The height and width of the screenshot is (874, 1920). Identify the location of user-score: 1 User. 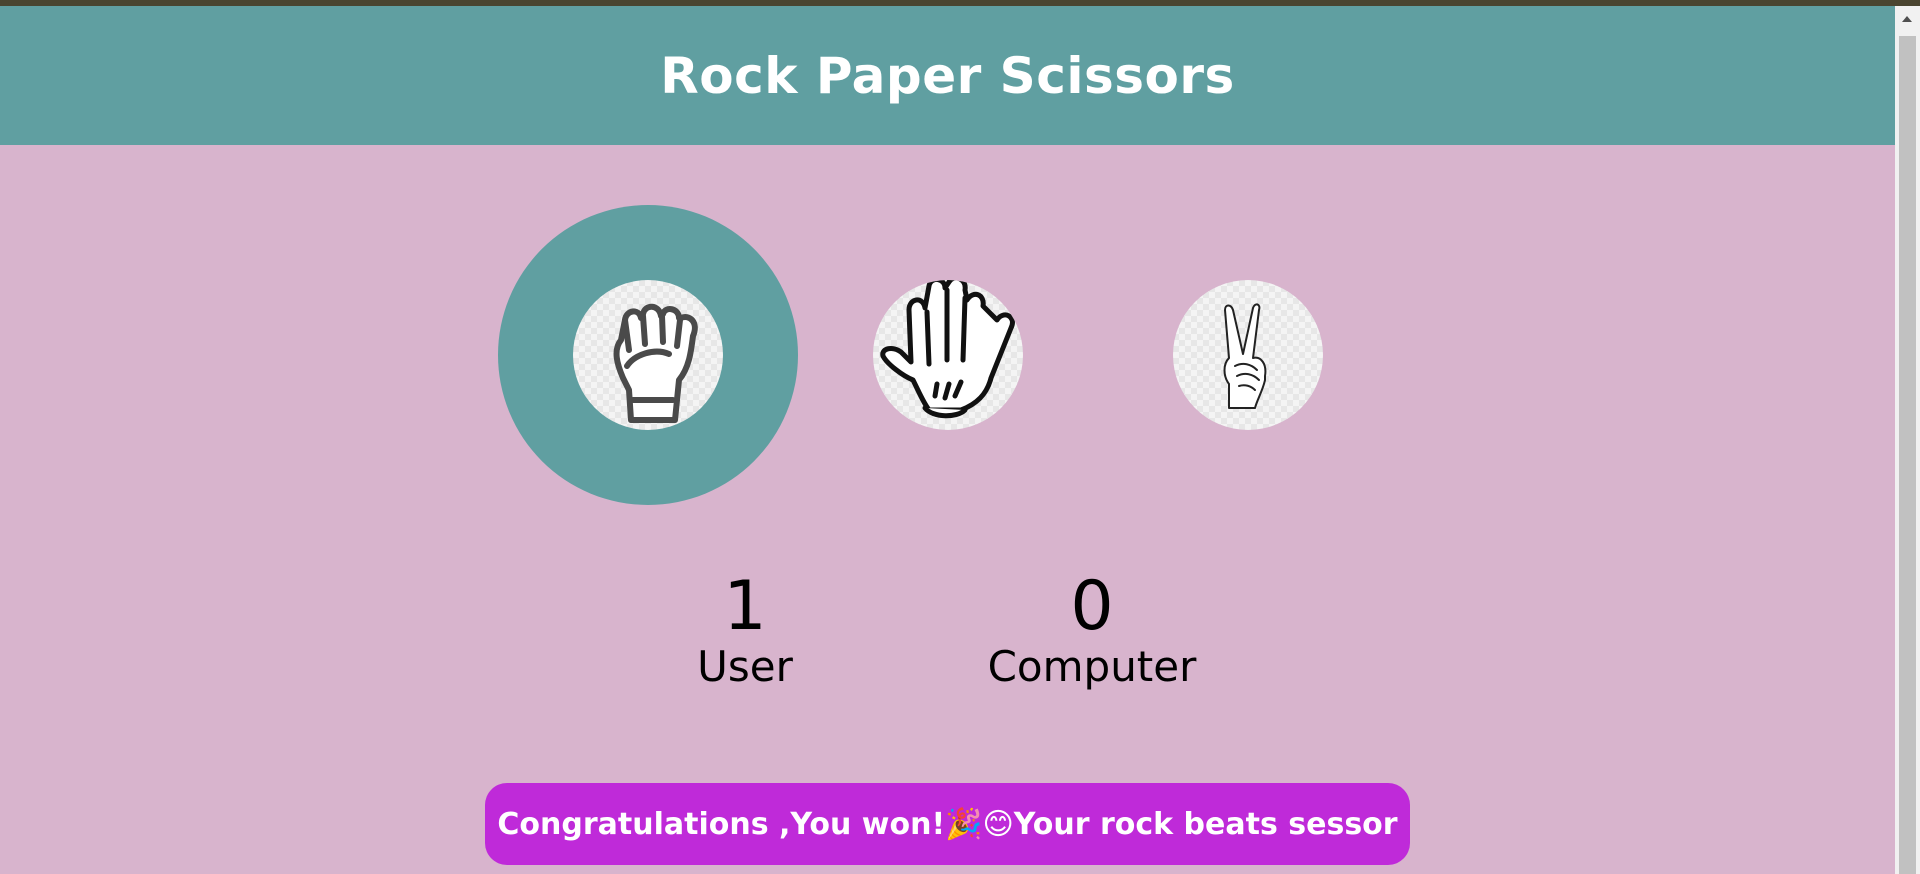
(745, 631).